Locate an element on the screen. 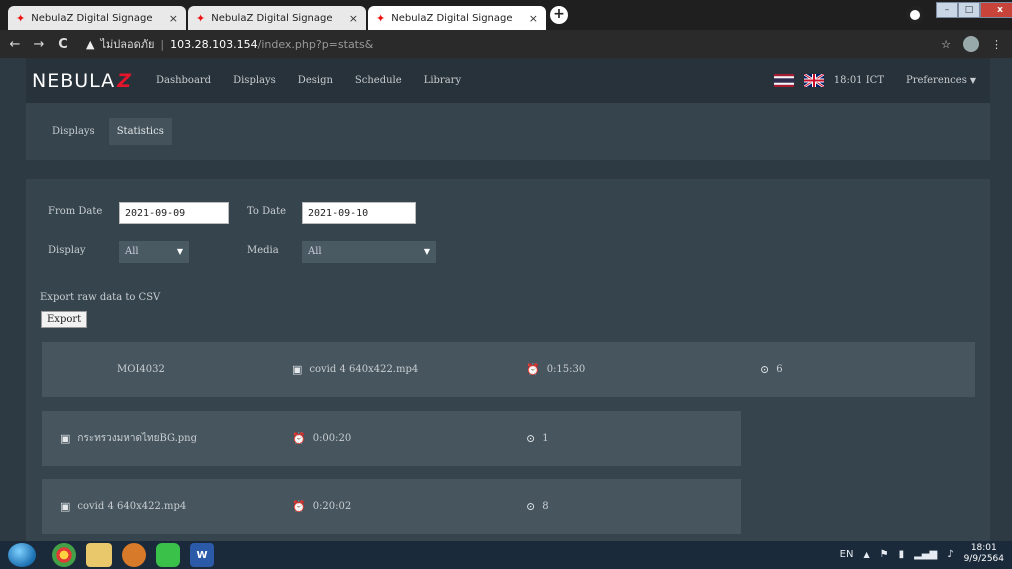 The image size is (1012, 569). window-controls: – □ x is located at coordinates (974, 10).